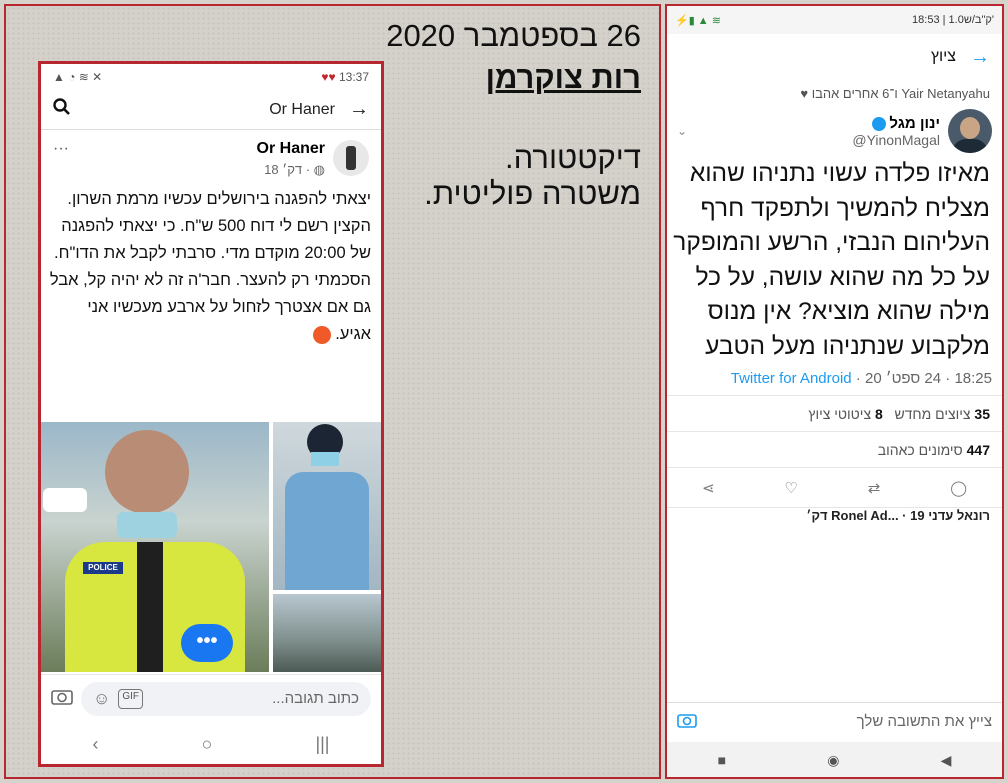  Describe the element at coordinates (953, 20) in the screenshot. I see `tw-status-time: 18:53 | 1.0ק"ב/ש'` at that location.